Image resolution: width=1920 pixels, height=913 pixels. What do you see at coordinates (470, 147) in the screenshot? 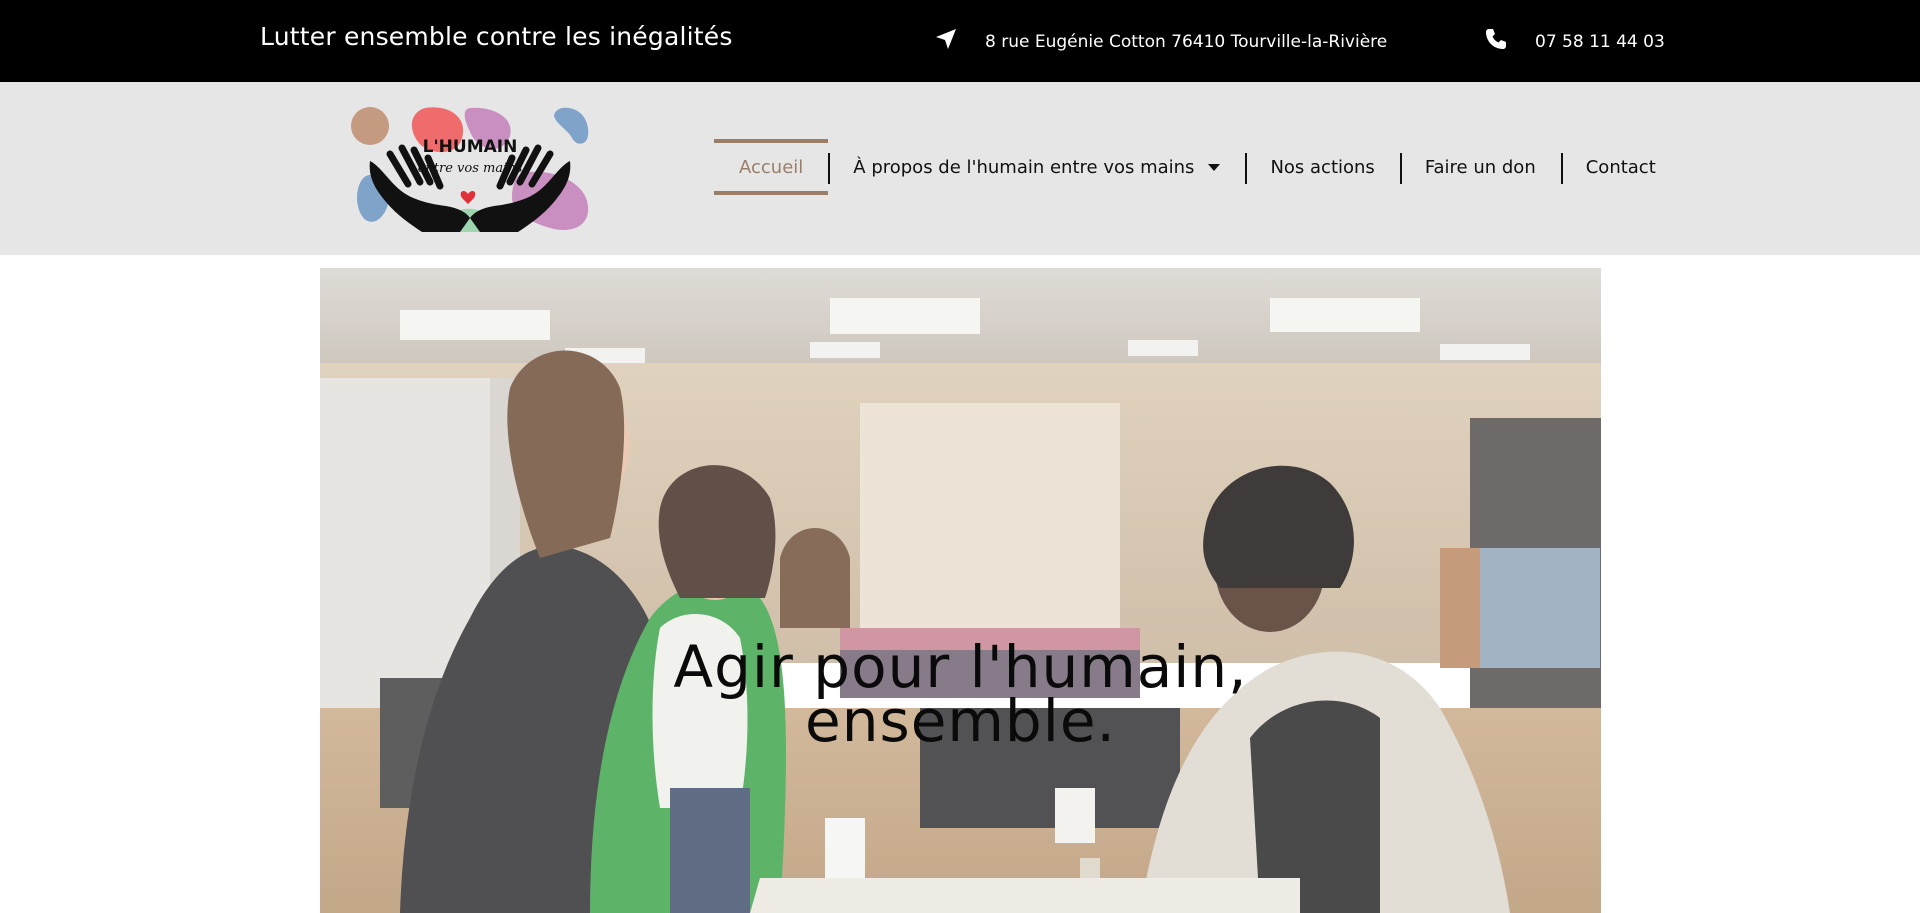
I see `logo-text-line1: L'HUMAIN` at bounding box center [470, 147].